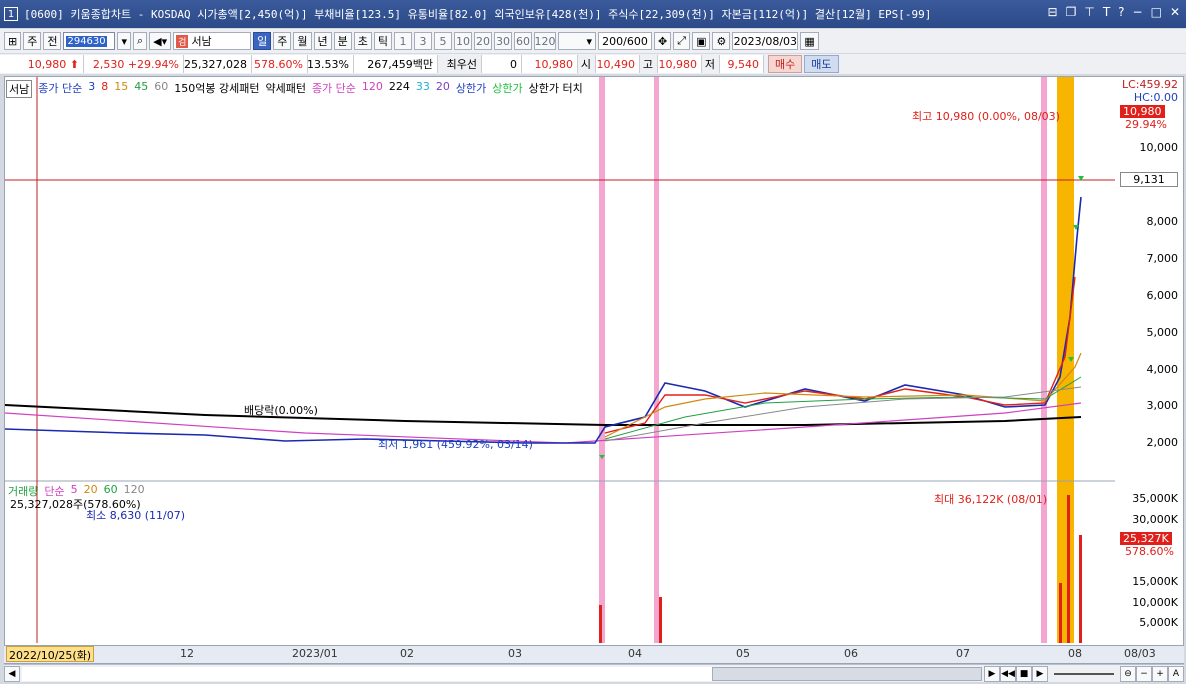 The width and height of the screenshot is (1186, 684). Describe the element at coordinates (701, 41) in the screenshot. I see `save-icon: ▣` at that location.